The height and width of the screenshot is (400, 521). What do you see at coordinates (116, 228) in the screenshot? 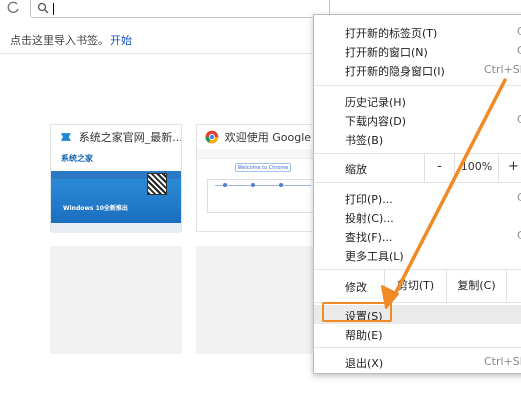
I see `thumb-footer` at bounding box center [116, 228].